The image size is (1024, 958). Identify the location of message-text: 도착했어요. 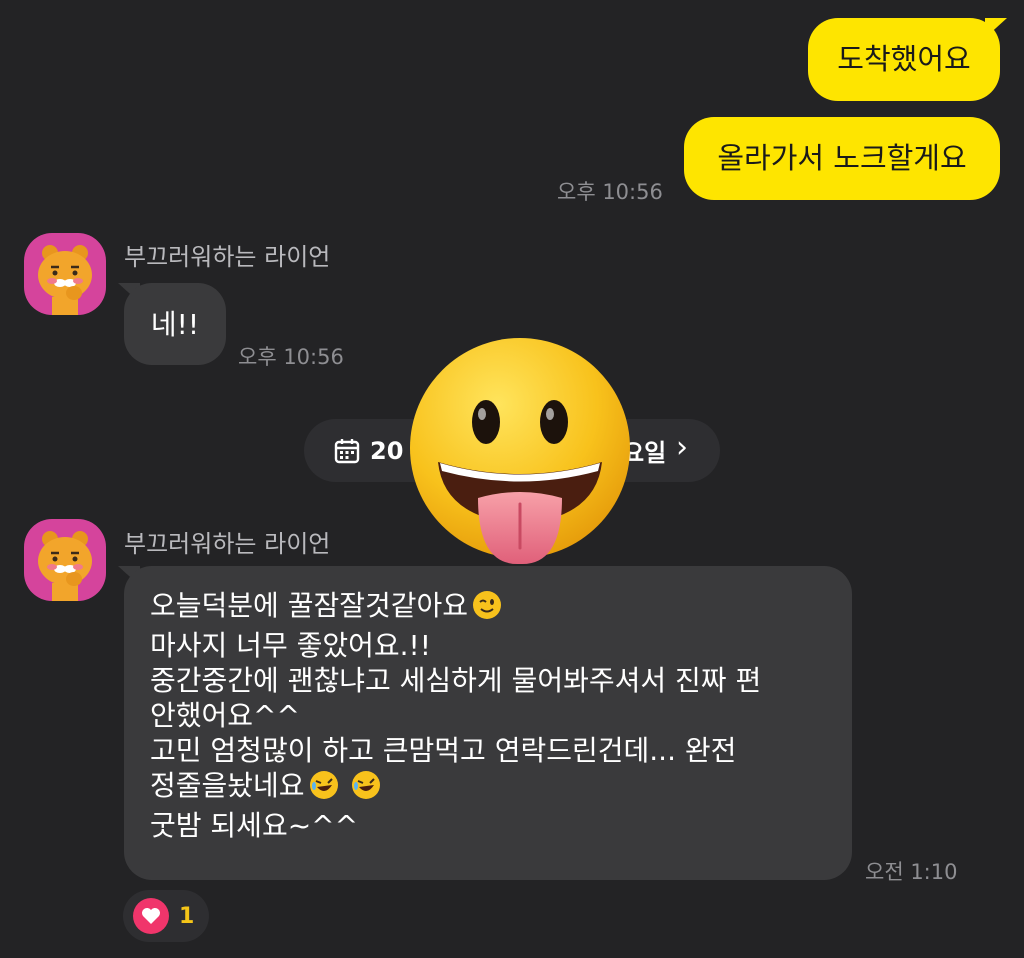
(904, 59).